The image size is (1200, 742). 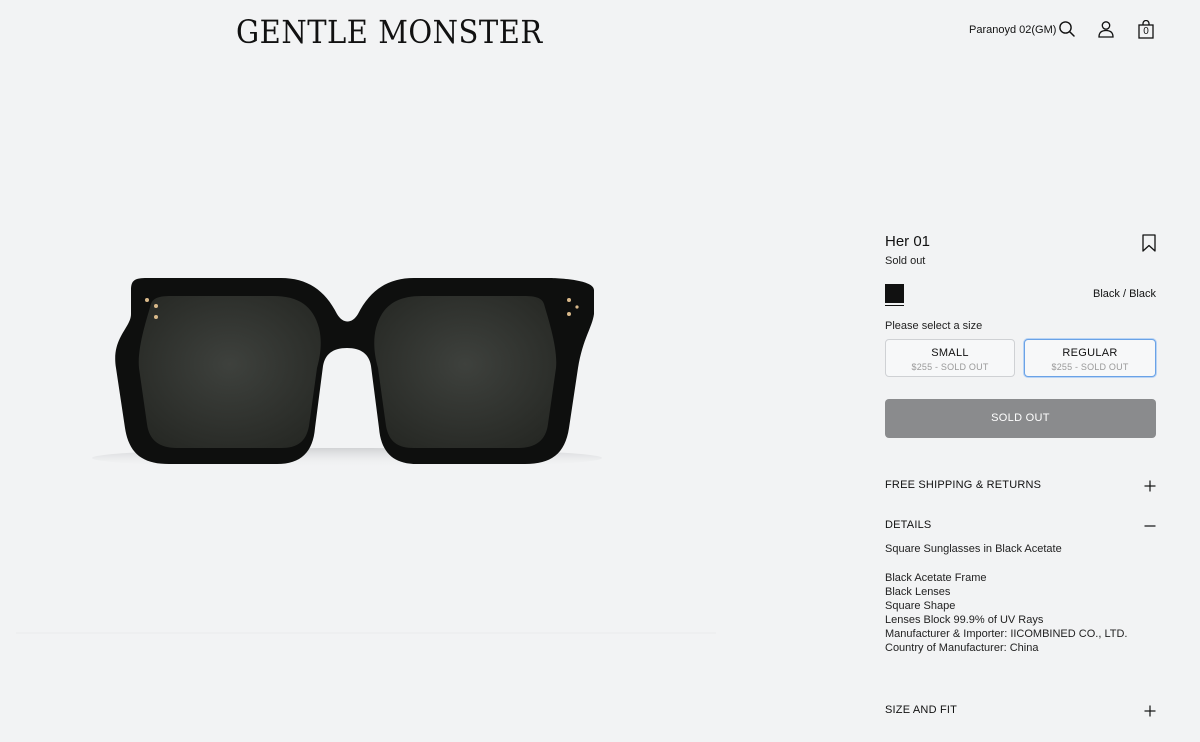 I want to click on size-option-small: SMALL $255 - SOLD OUT, so click(x=950, y=358).